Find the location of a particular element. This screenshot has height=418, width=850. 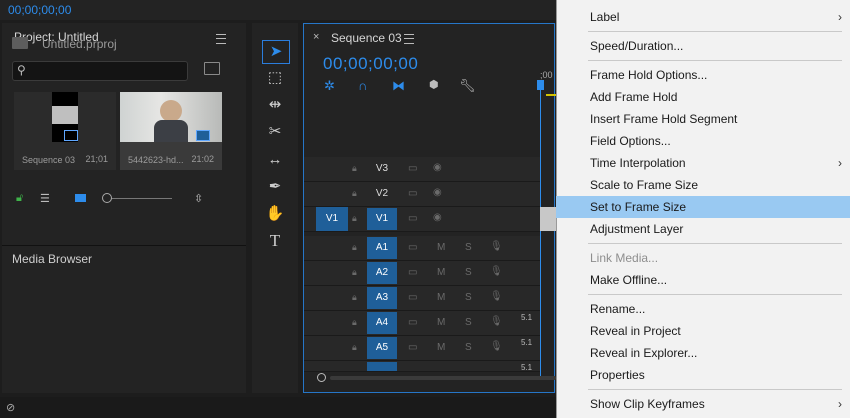

track-target-a3: A3 is located at coordinates (382, 298).